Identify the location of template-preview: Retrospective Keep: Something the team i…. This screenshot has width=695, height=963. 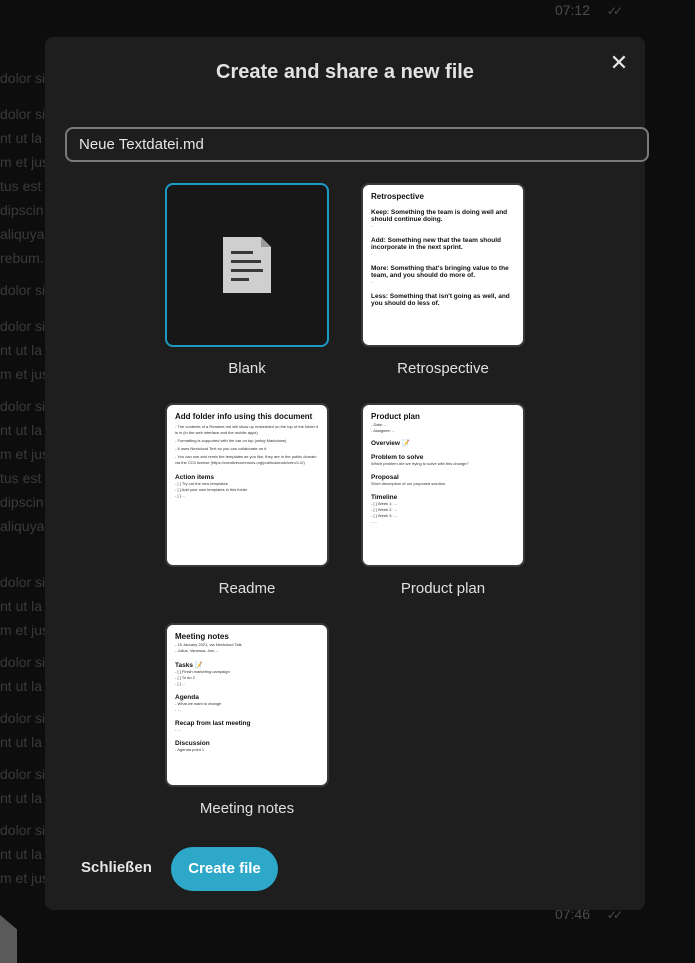
(443, 265).